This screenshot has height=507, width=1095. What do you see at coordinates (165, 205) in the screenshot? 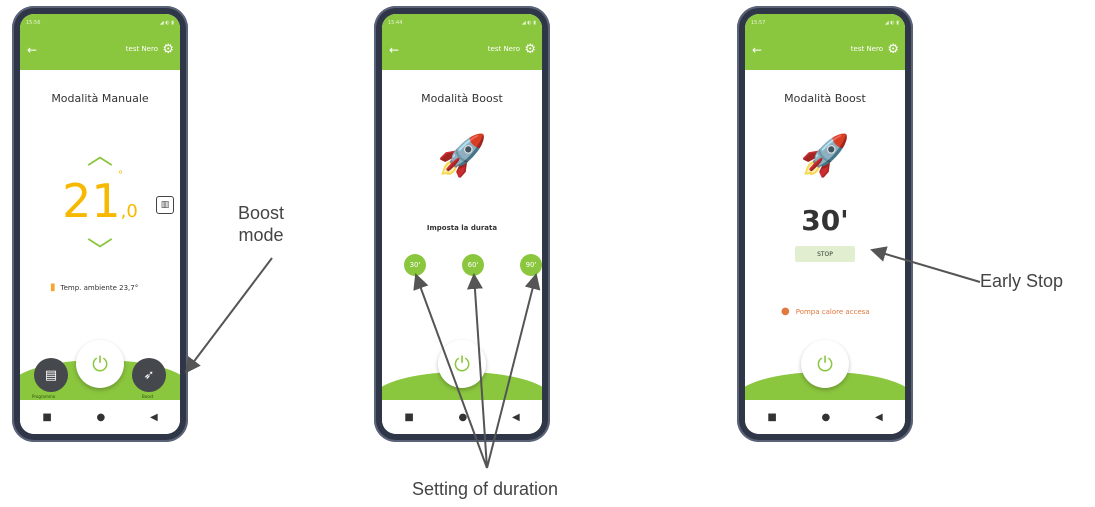
I see `bar-chart-icon: ▥` at bounding box center [165, 205].